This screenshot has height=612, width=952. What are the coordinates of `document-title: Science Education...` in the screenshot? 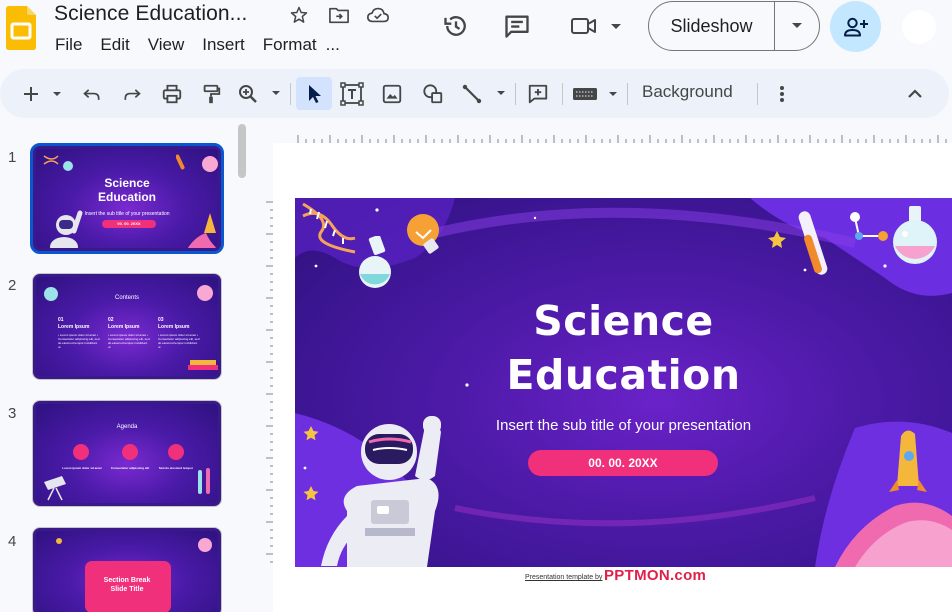 It's located at (150, 14).